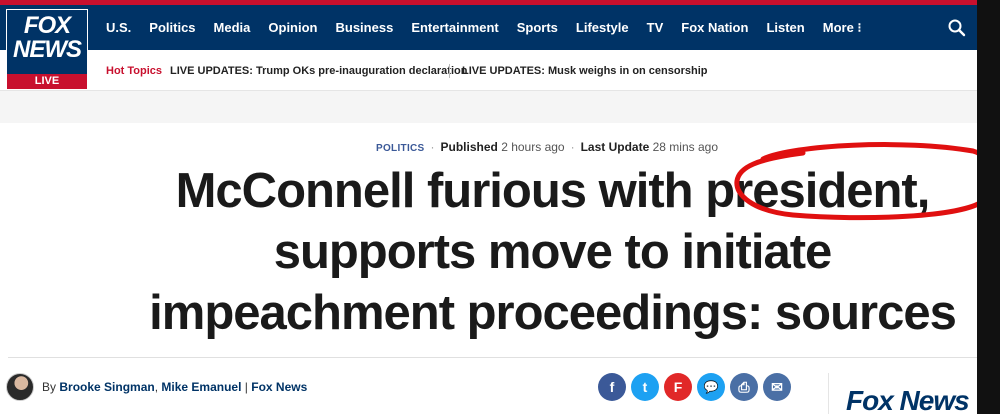  What do you see at coordinates (47, 81) in the screenshot?
I see `logo-live-badge: LIVE` at bounding box center [47, 81].